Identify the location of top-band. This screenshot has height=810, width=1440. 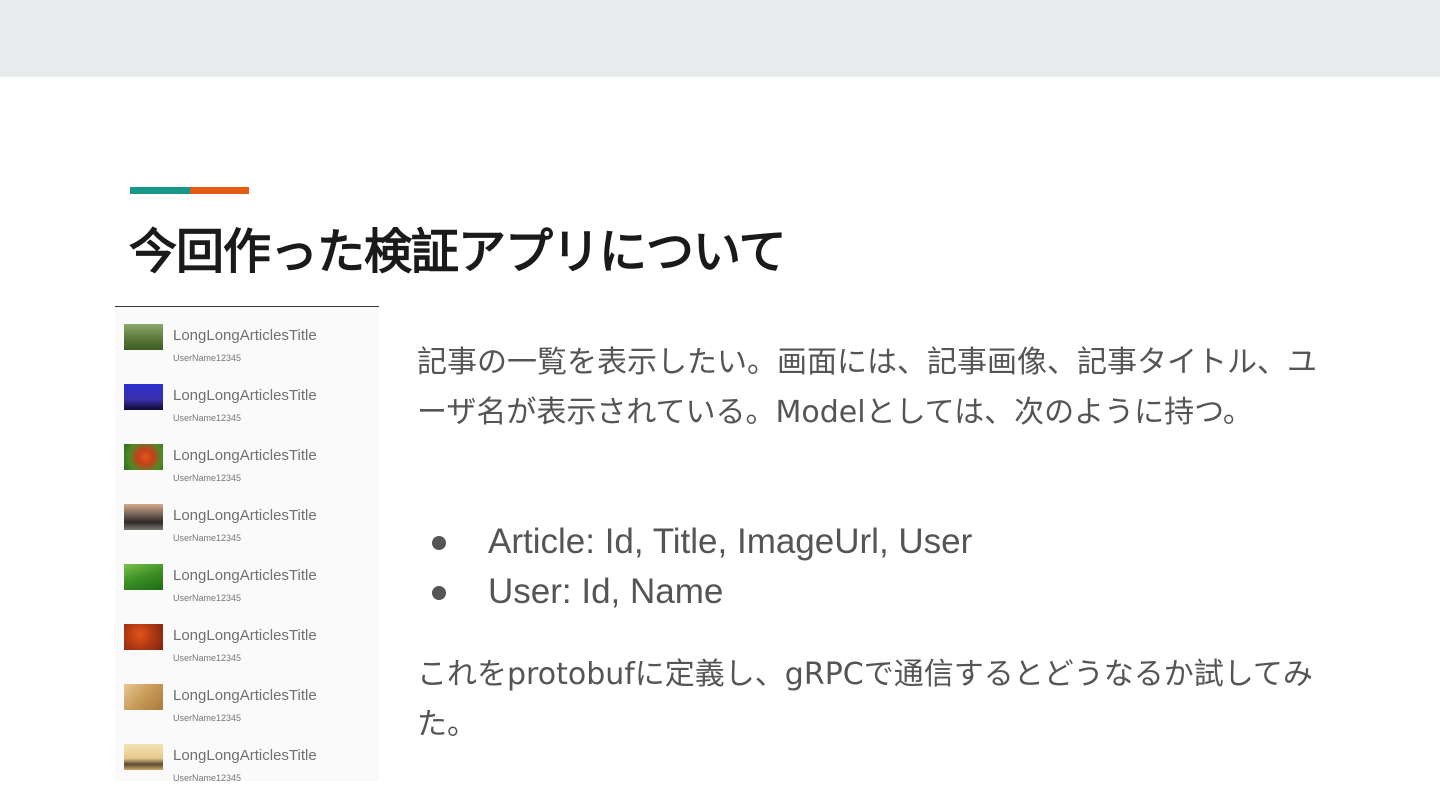
(720, 38).